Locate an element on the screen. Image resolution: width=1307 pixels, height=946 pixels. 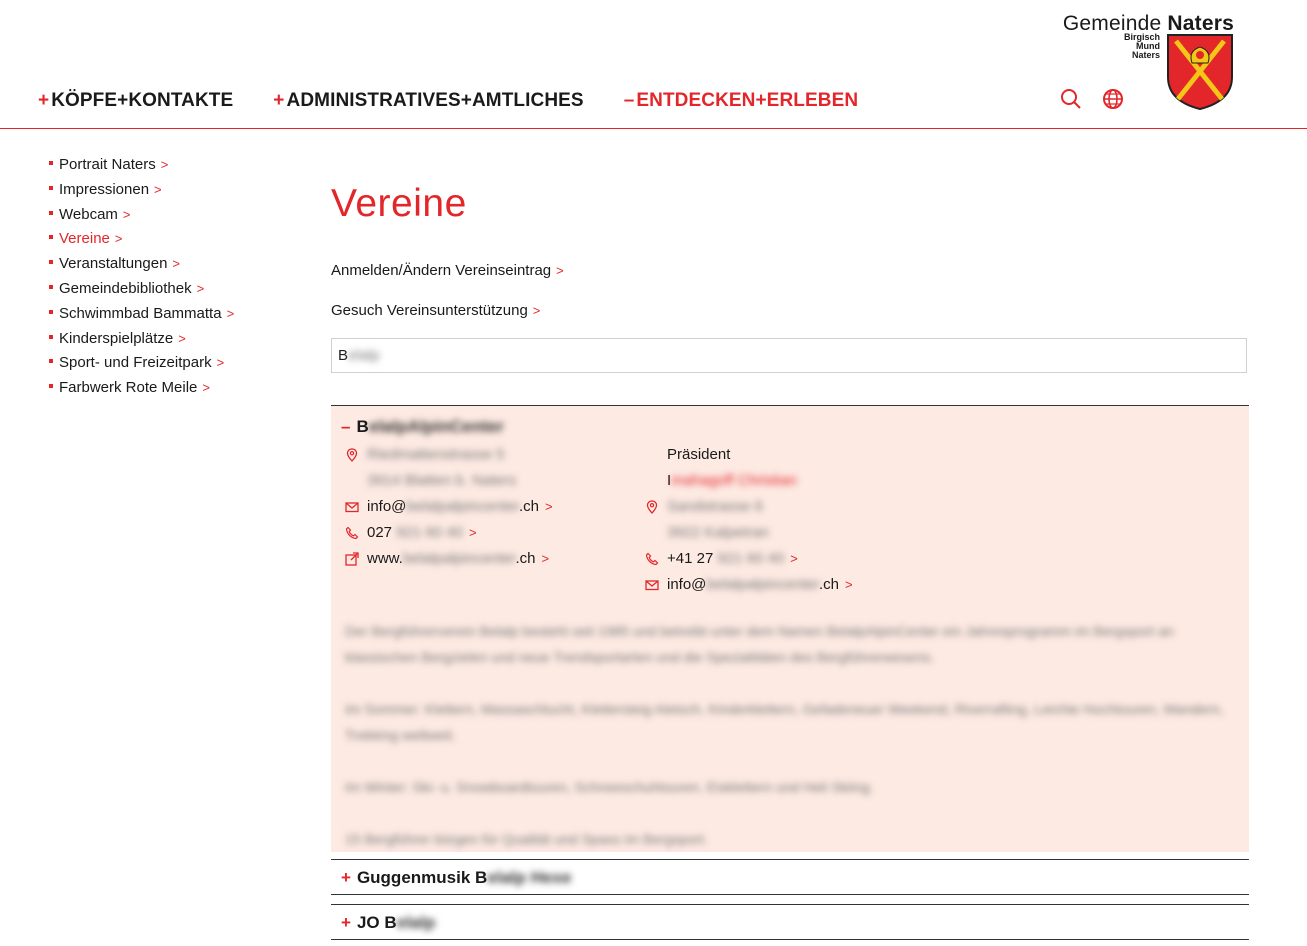
sidebar-item-label: Gemeindebibliothek is located at coordinates (125, 288).